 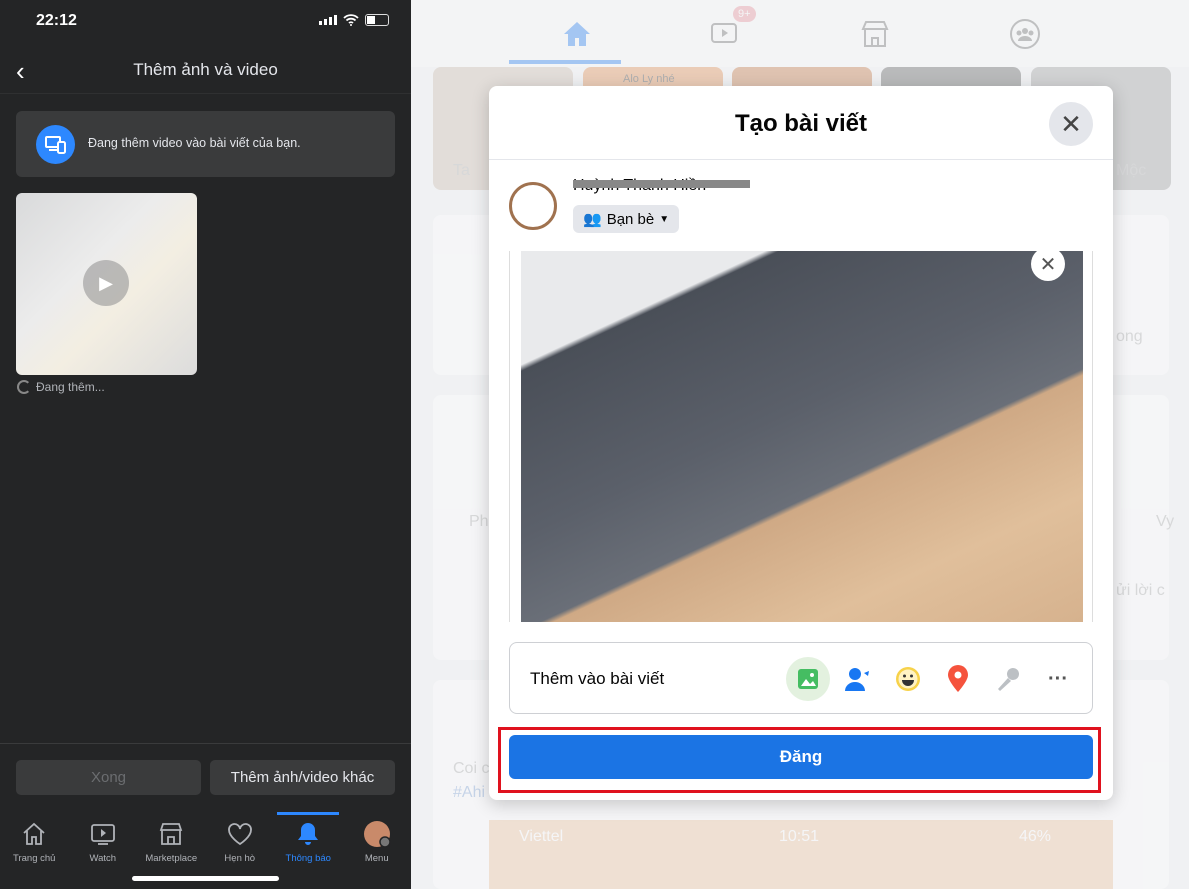 I want to click on tab-marketplace: Marketplace, so click(x=171, y=842).